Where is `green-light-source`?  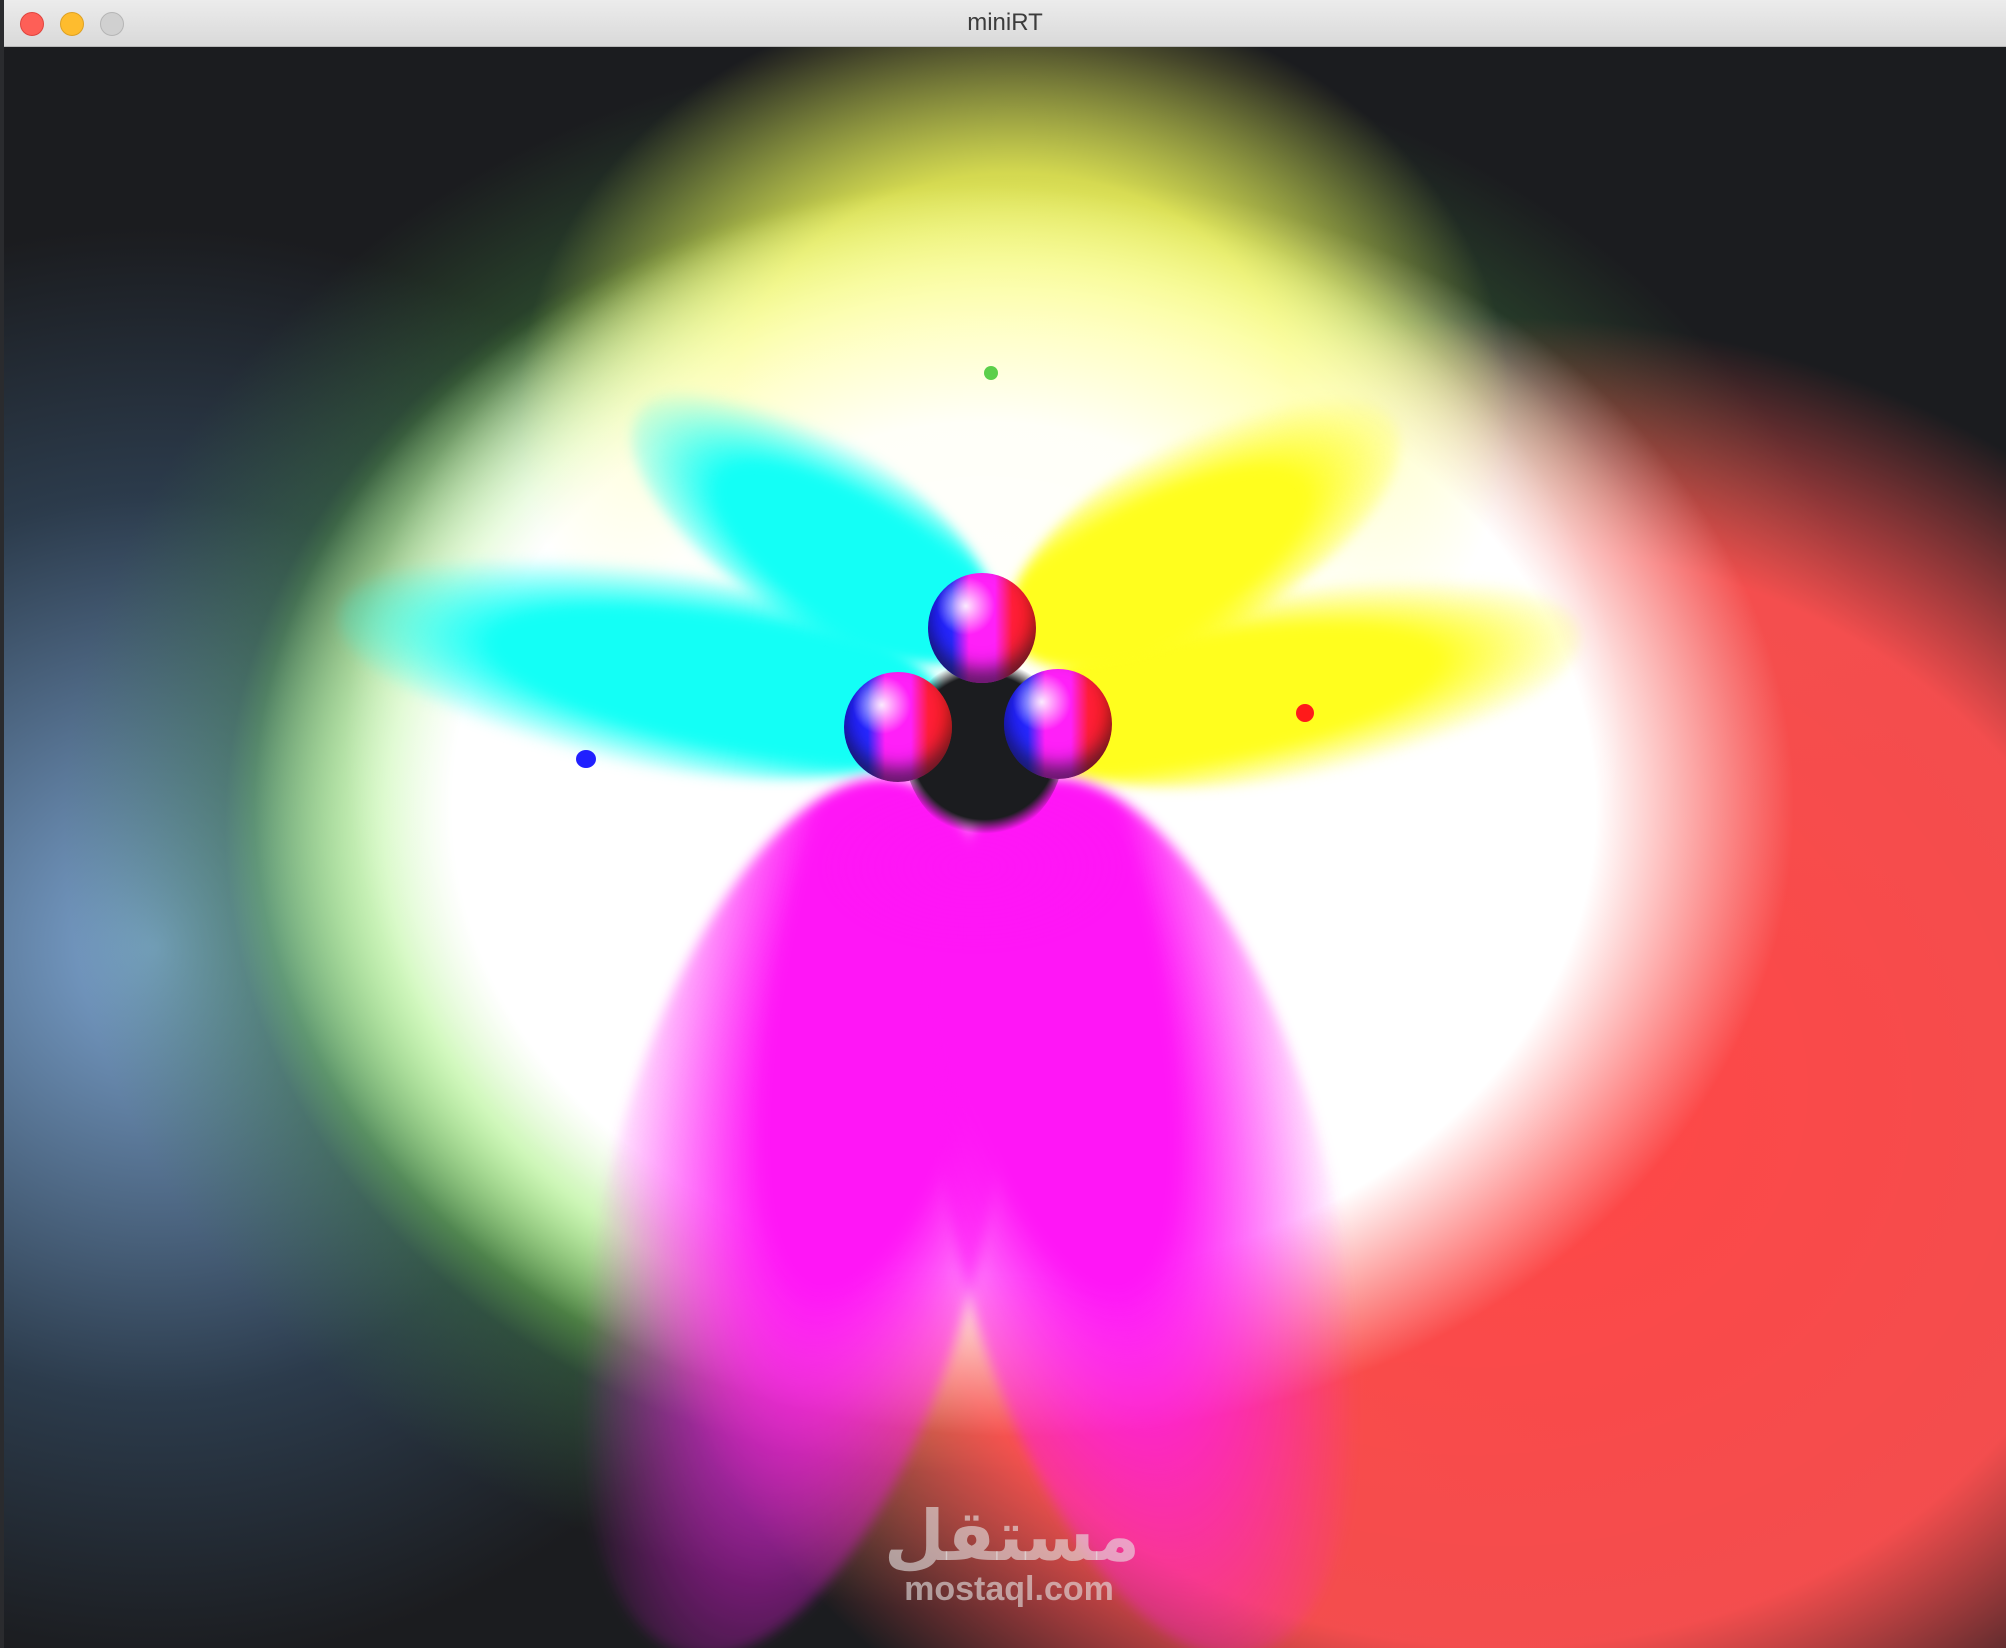 green-light-source is located at coordinates (991, 373).